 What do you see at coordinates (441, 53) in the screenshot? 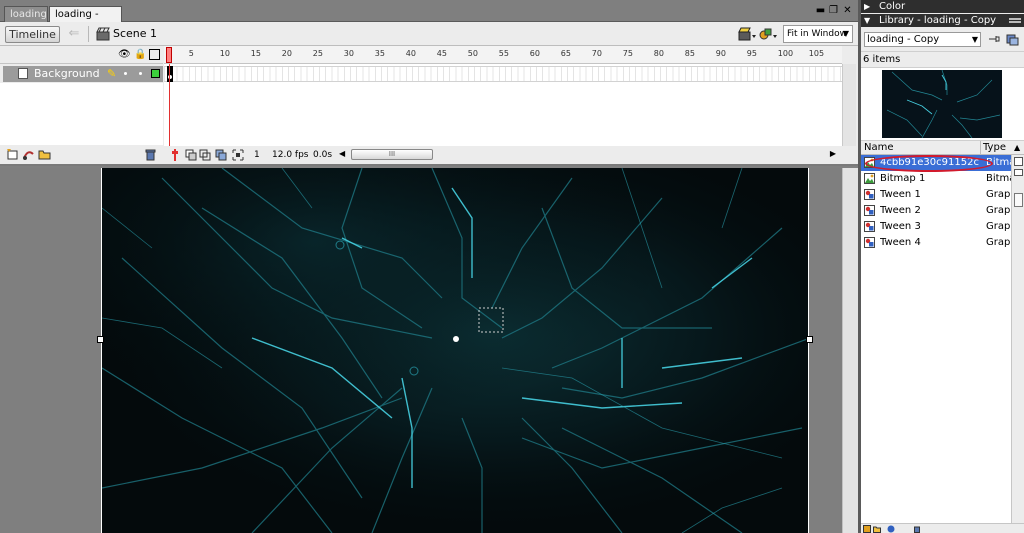
I see `frame-ruler-number: 45` at bounding box center [441, 53].